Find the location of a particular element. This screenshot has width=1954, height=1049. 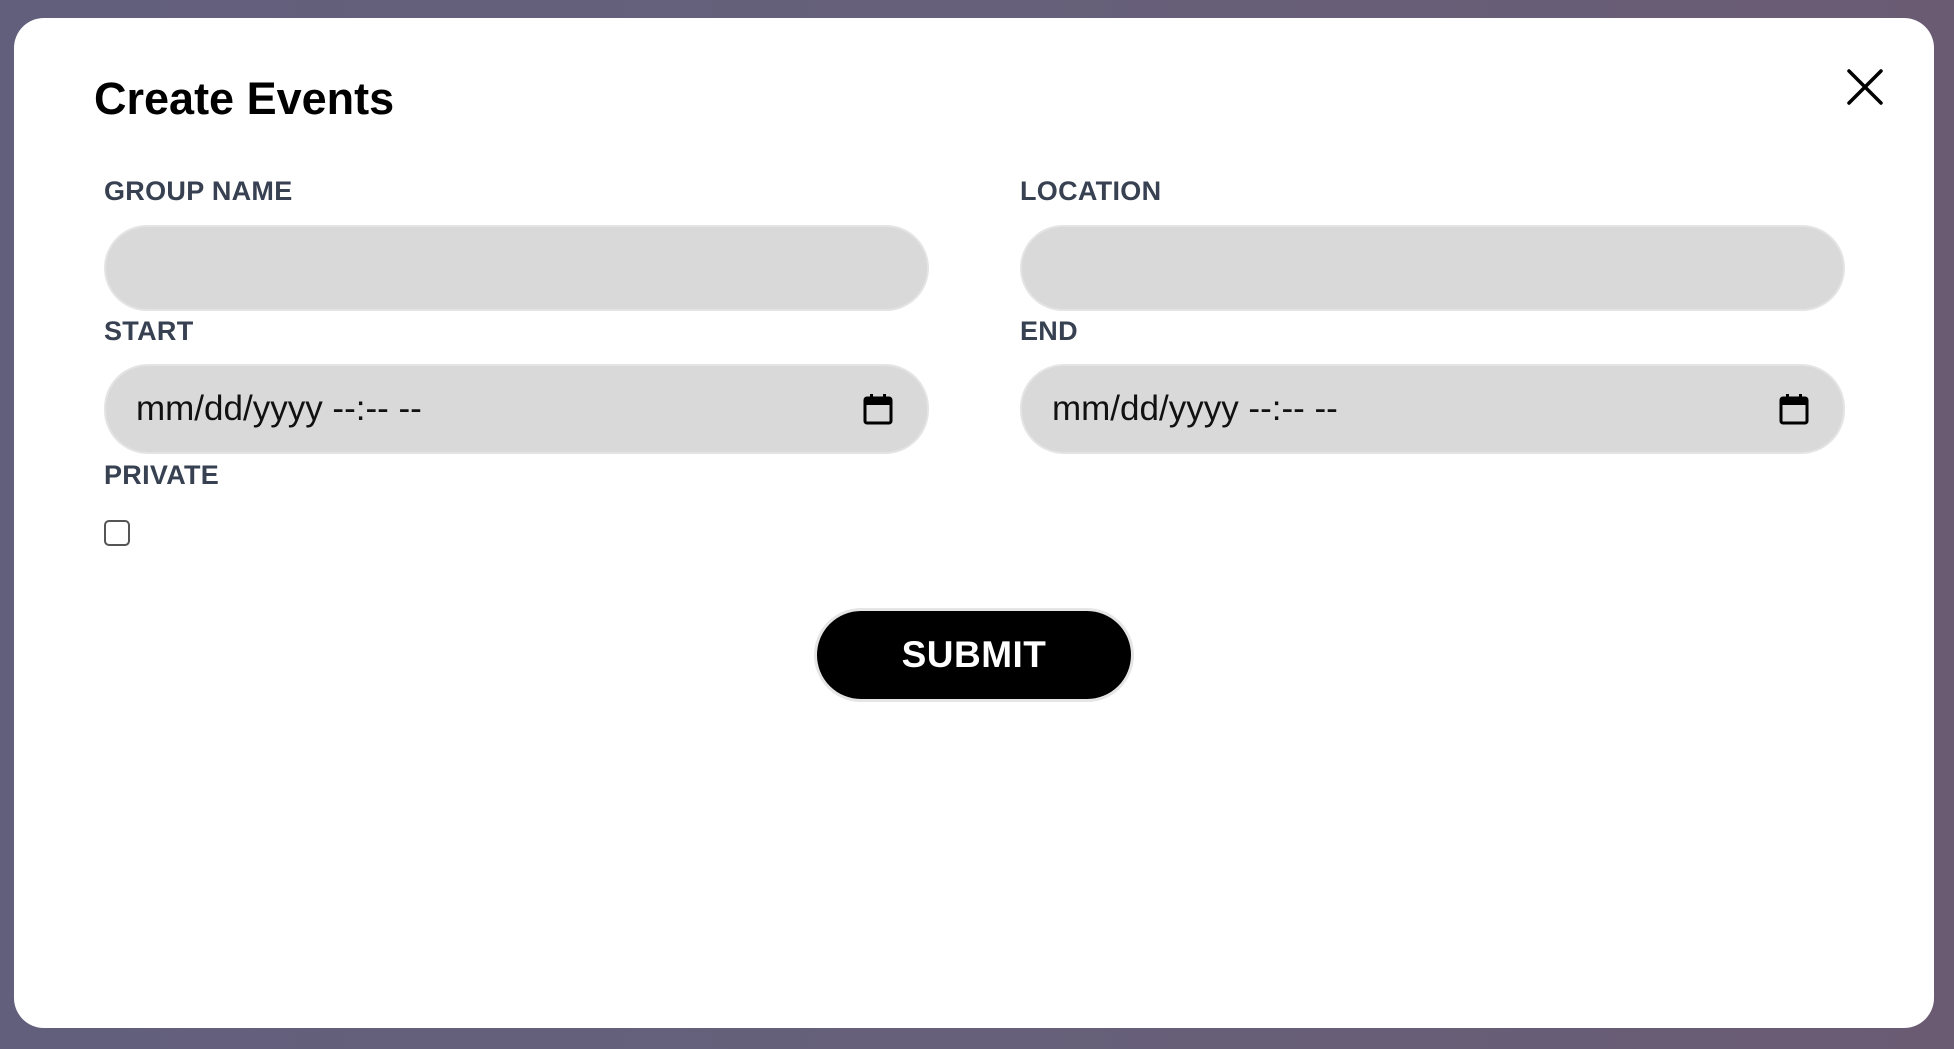

submit-button: SUBMIT is located at coordinates (974, 655).